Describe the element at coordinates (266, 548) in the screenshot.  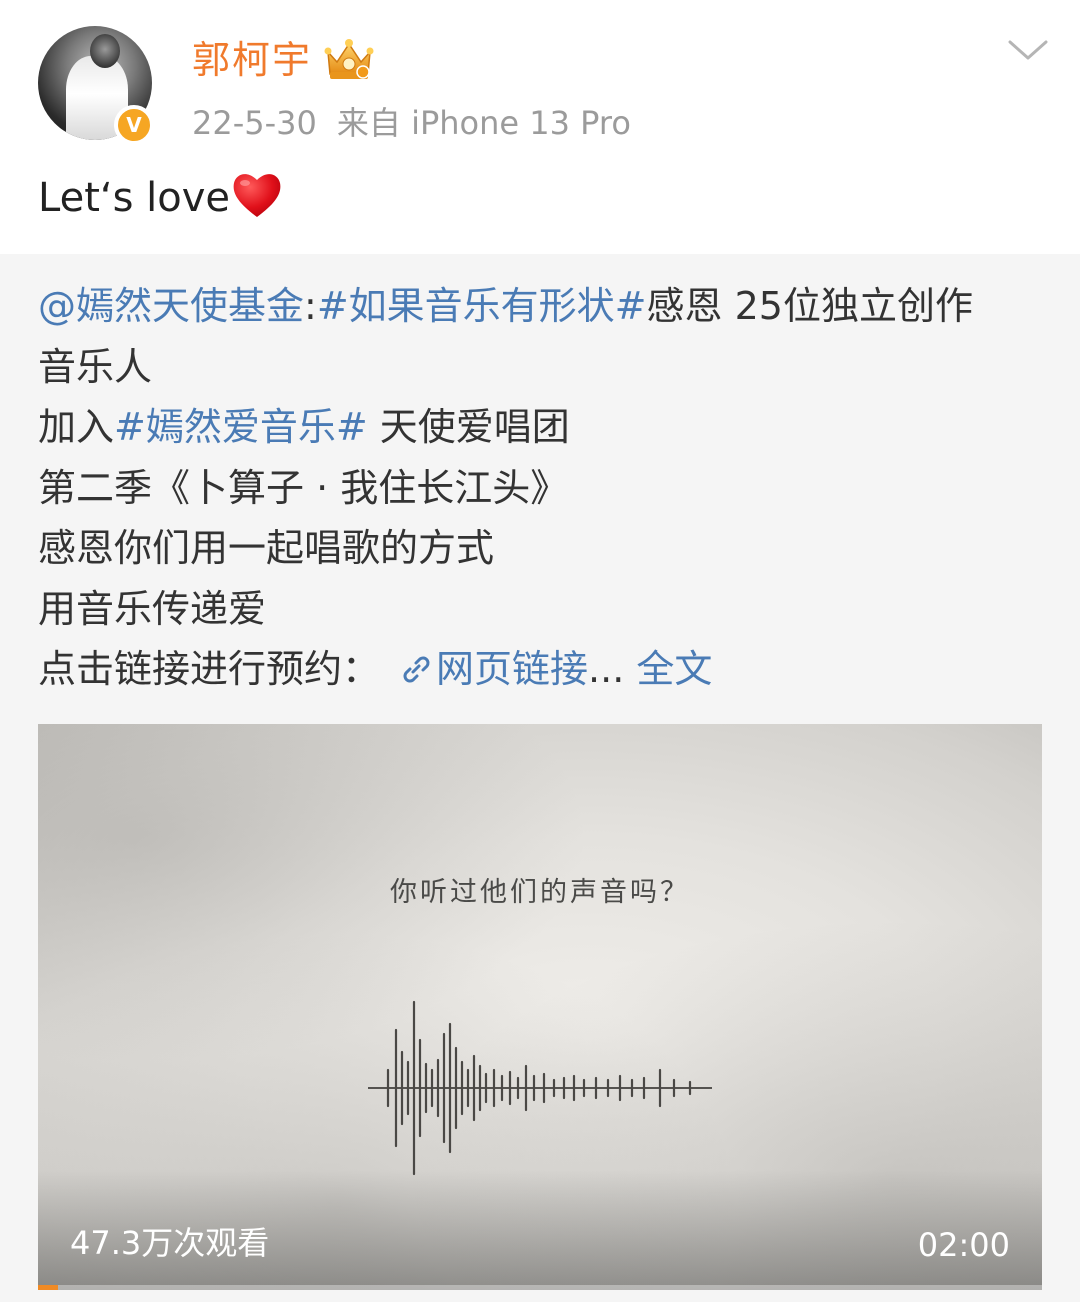
I see `retweet-line-5: 感恩你们用一起唱歌的方式` at that location.